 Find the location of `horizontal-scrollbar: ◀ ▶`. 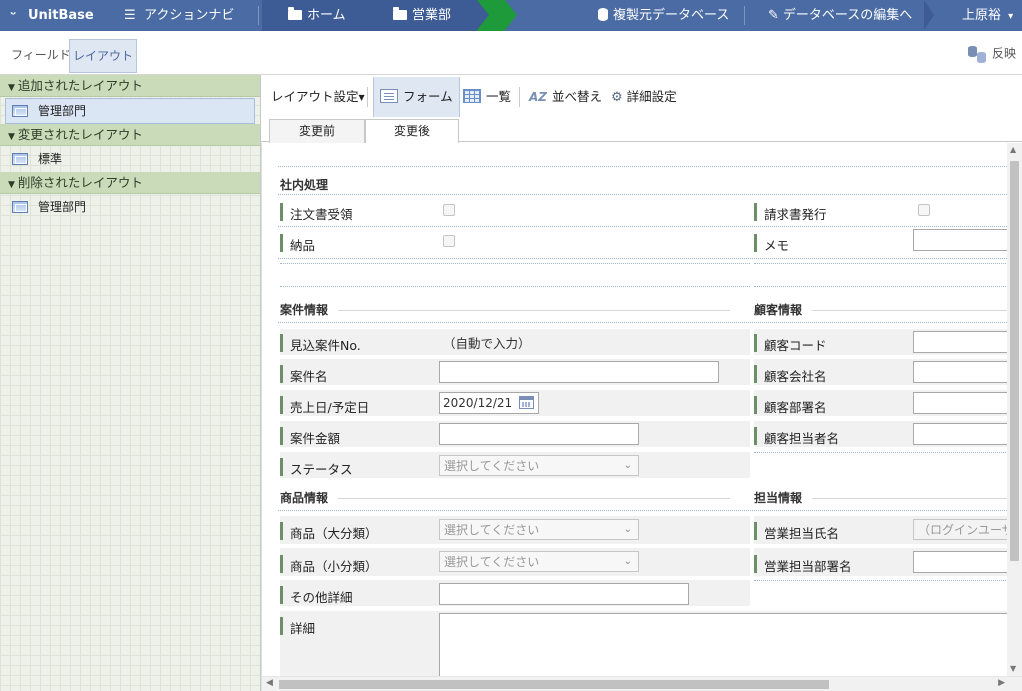

horizontal-scrollbar: ◀ ▶ is located at coordinates (642, 683).